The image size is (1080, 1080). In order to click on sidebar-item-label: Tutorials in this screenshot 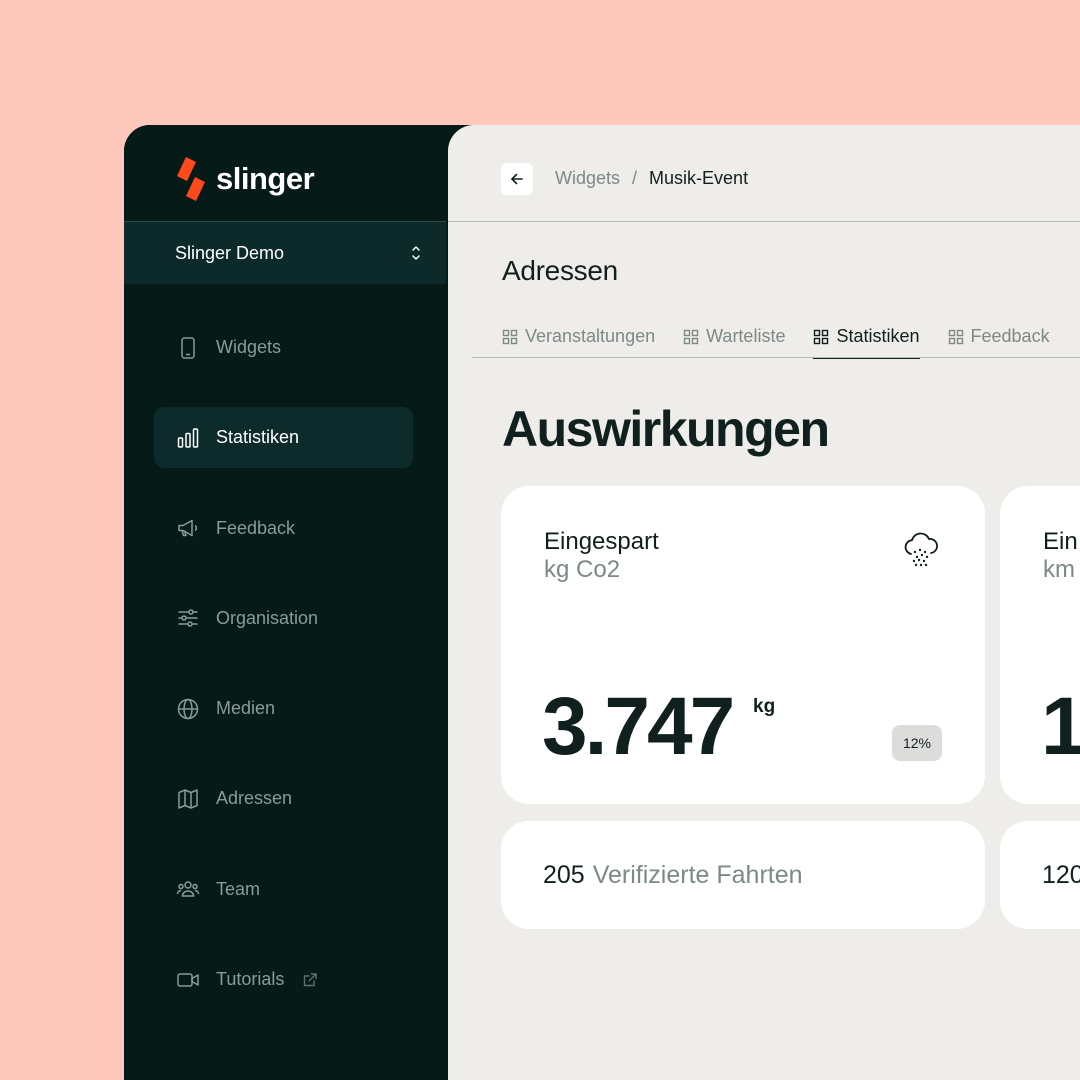, I will do `click(250, 979)`.